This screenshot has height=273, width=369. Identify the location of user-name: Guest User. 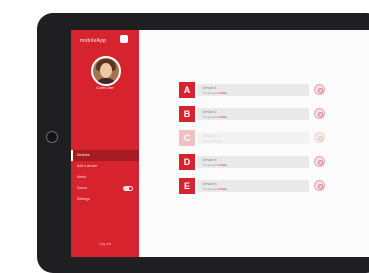
(105, 88).